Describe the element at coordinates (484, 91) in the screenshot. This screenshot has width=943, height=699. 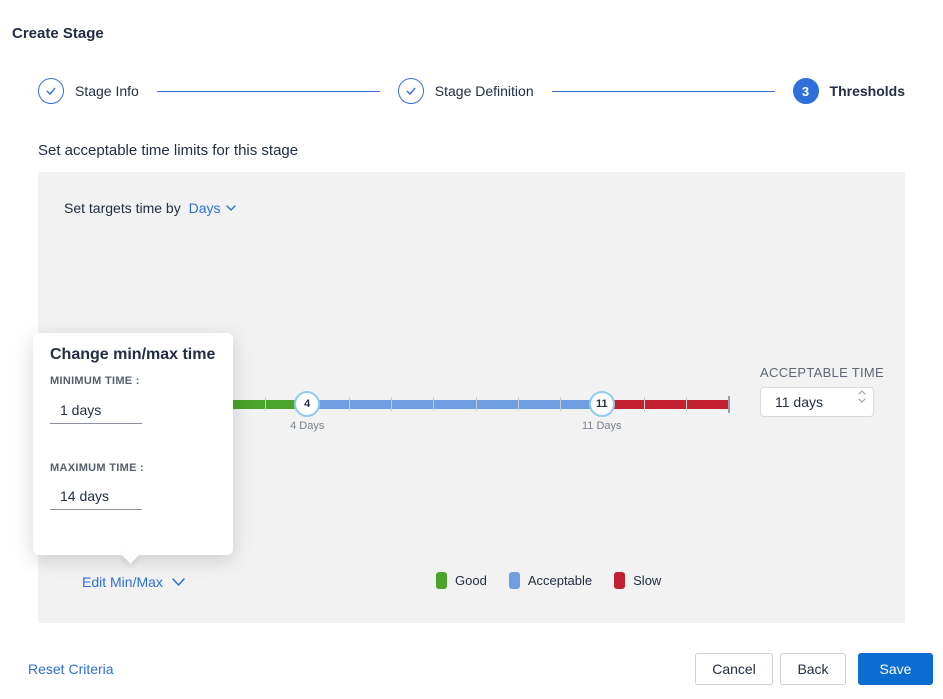
I see `step-label: Stage Definition` at that location.